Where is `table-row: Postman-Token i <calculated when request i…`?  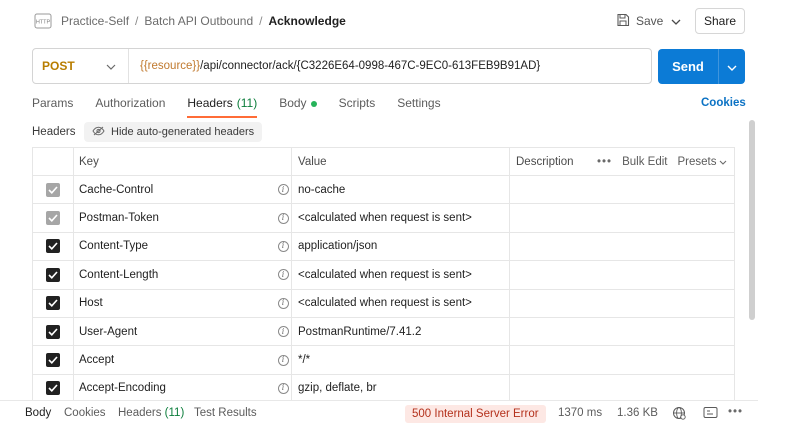 table-row: Postman-Token i <calculated when request i… is located at coordinates (384, 218).